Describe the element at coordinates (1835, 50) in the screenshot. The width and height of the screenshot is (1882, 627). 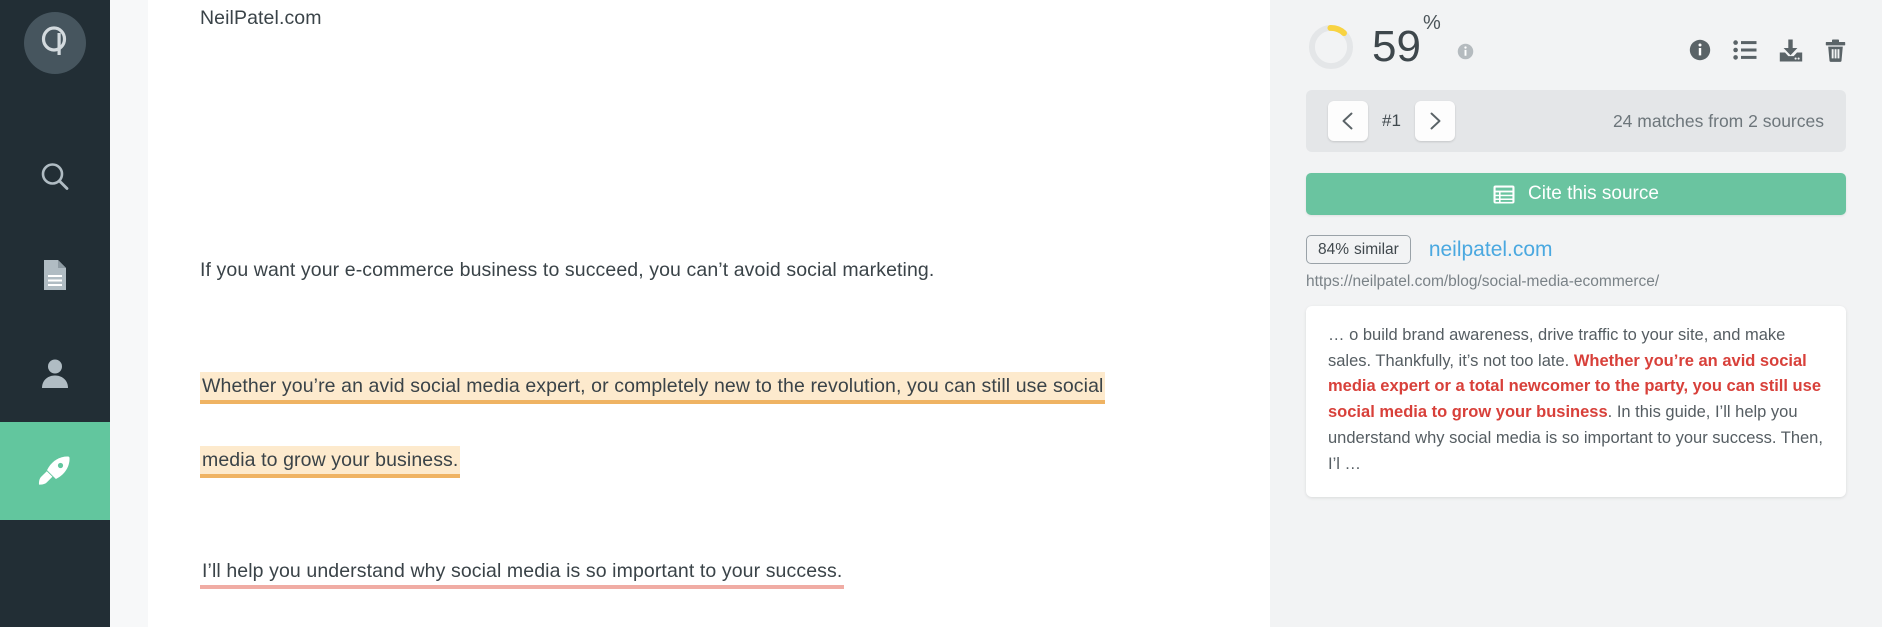
I see `trash-icon` at that location.